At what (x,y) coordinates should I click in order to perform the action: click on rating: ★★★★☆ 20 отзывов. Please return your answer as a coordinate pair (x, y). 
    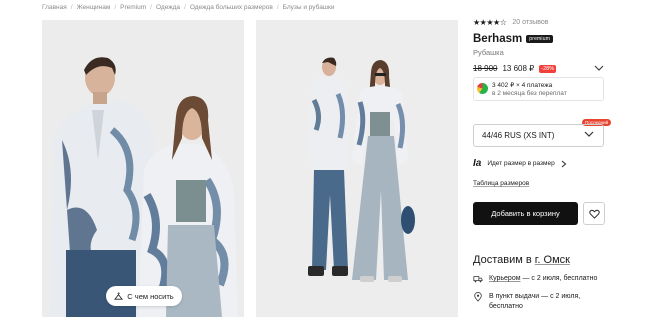
    Looking at the image, I should click on (511, 22).